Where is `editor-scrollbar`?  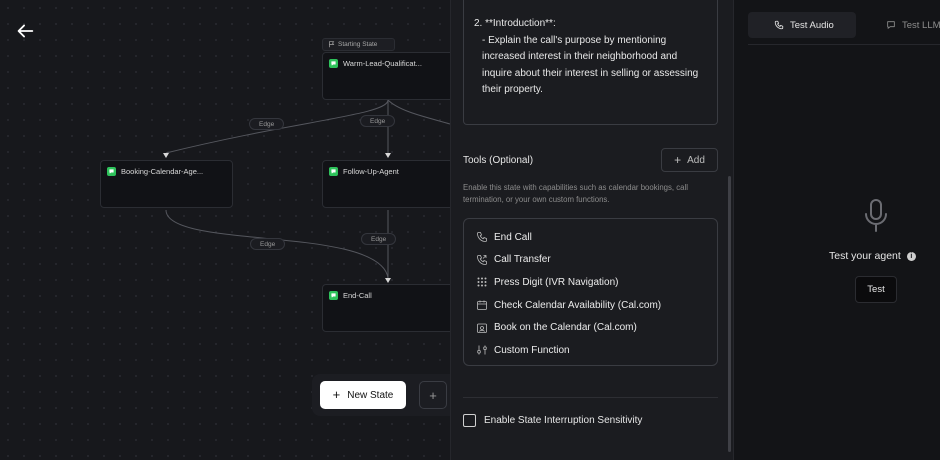
editor-scrollbar is located at coordinates (729, 314).